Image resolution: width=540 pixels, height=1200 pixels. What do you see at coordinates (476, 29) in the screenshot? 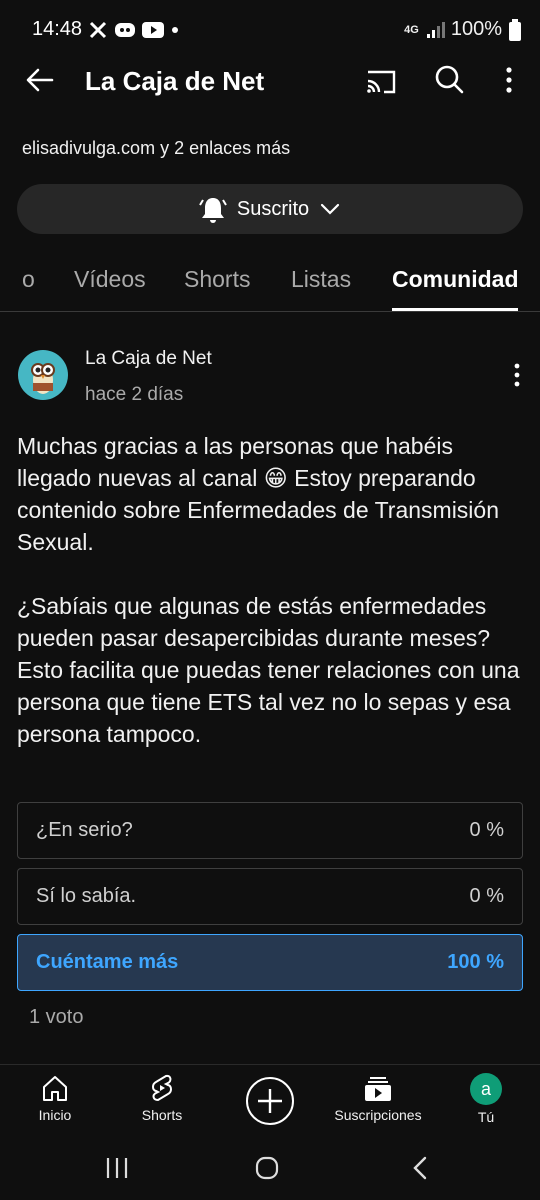
I see `battery-percent: 100%` at bounding box center [476, 29].